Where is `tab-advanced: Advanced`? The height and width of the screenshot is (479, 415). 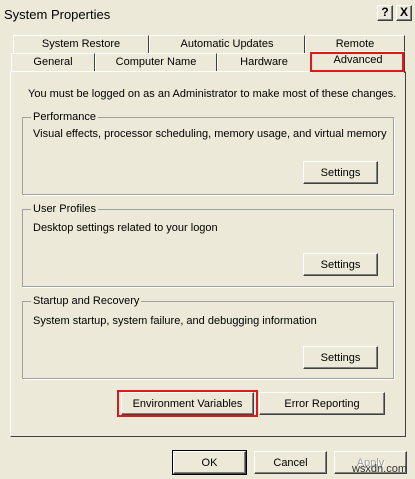 tab-advanced: Advanced is located at coordinates (358, 62).